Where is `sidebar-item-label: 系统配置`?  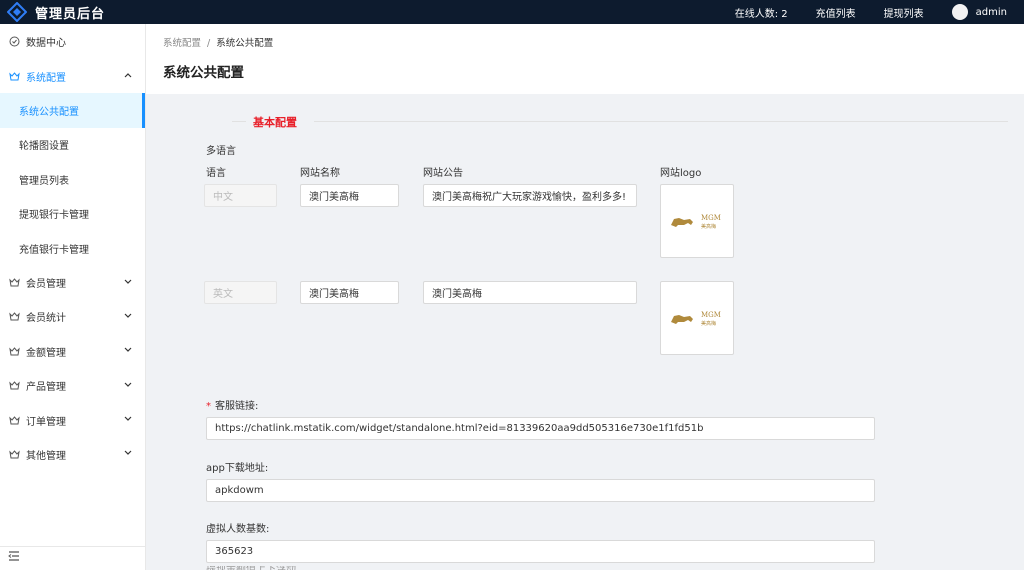
sidebar-item-label: 系统配置 is located at coordinates (46, 78).